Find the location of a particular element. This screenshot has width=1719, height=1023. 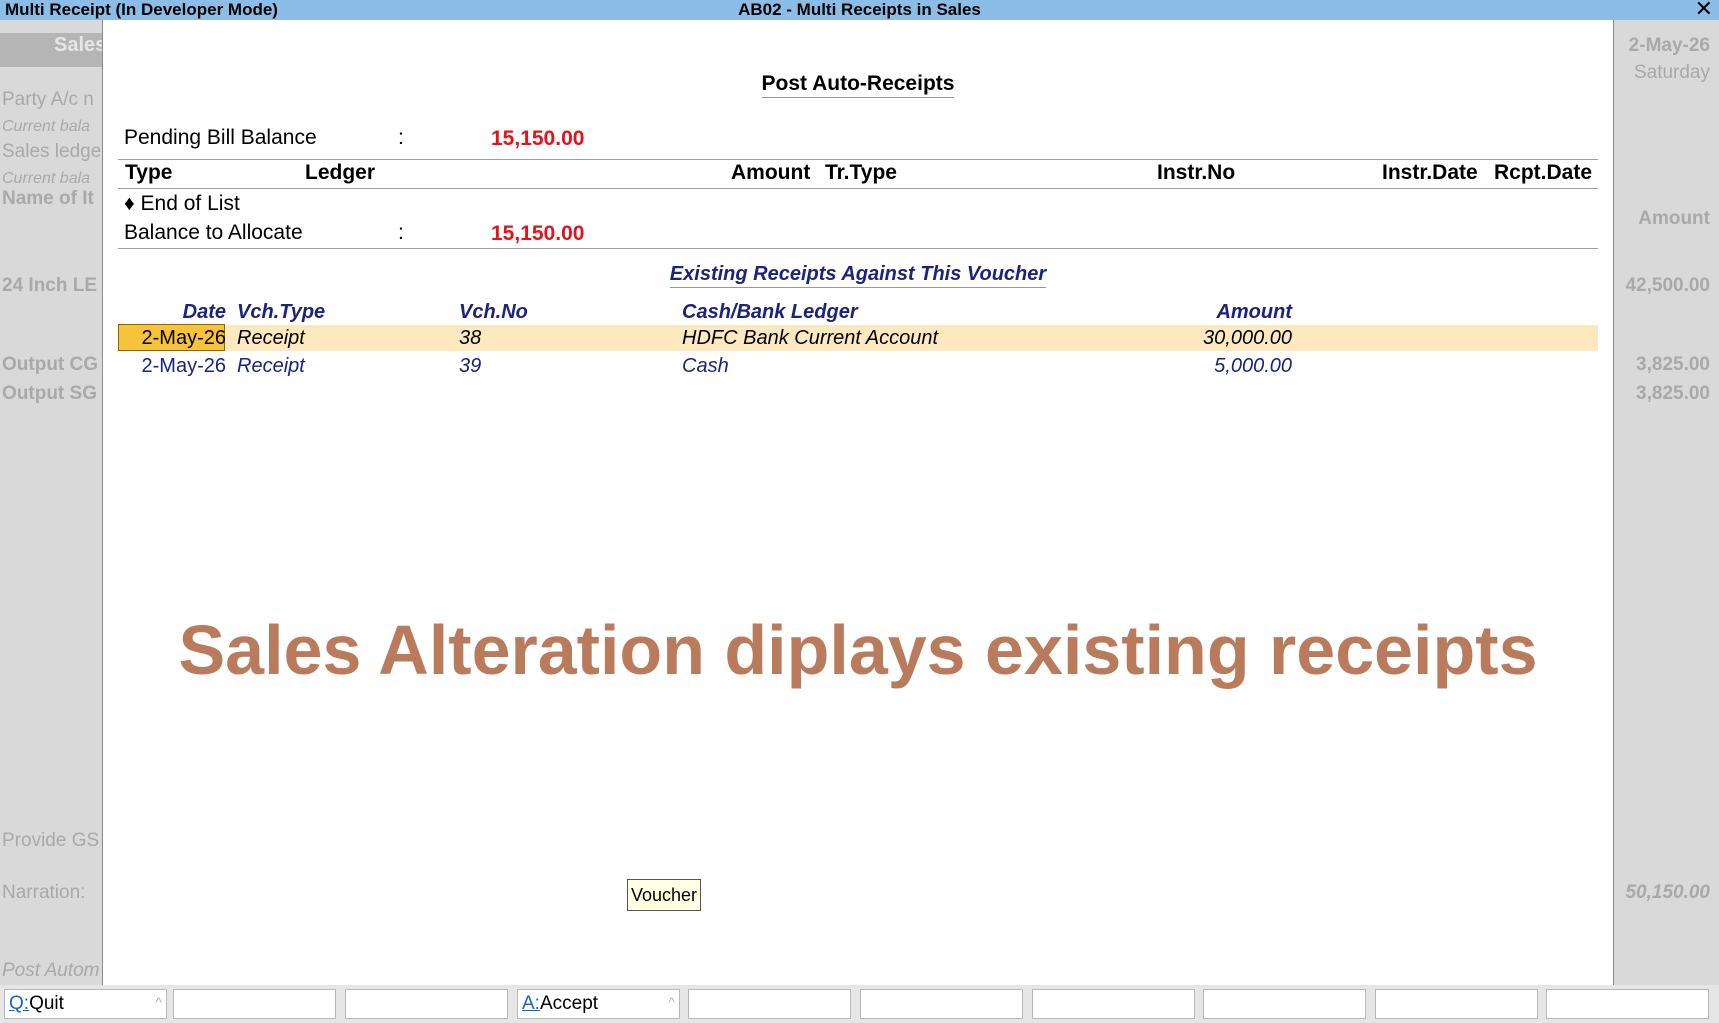

type-column-header: Type is located at coordinates (149, 172).